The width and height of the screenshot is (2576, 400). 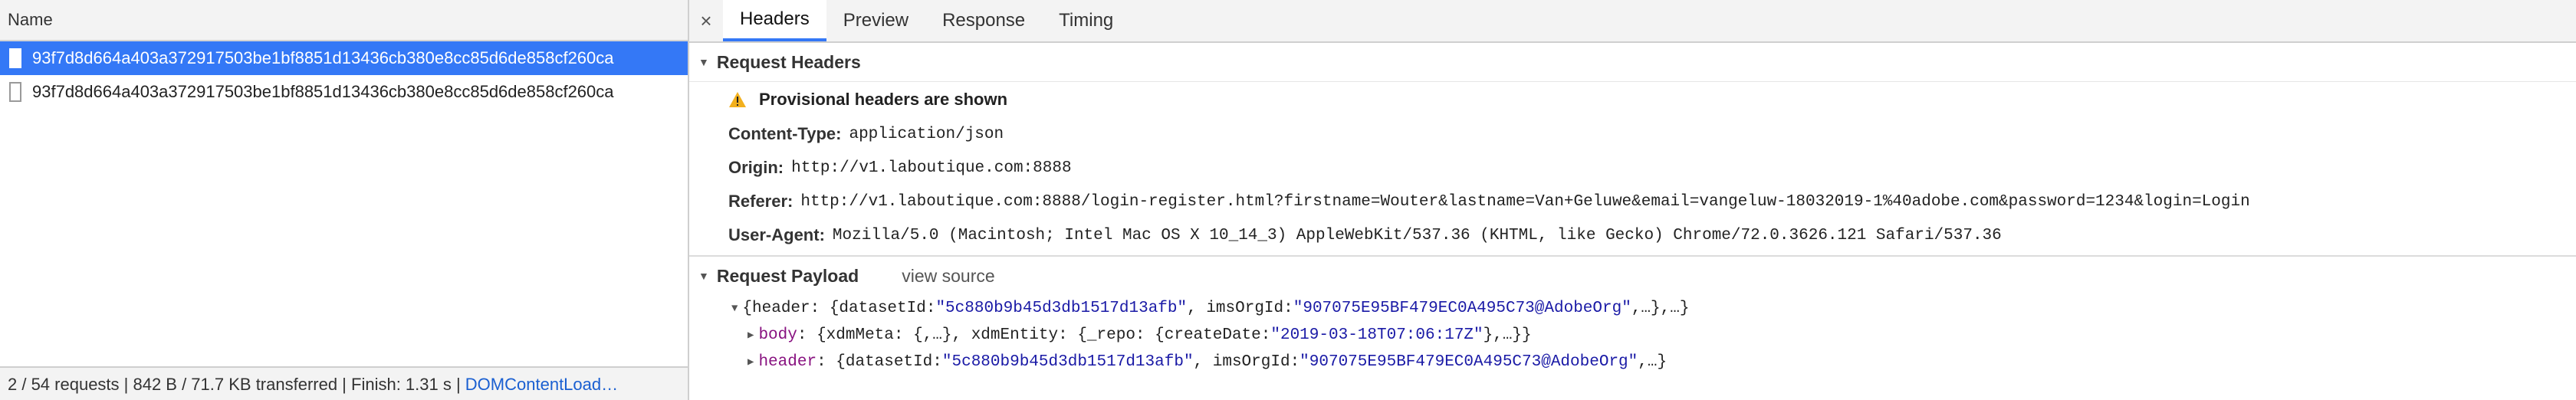 I want to click on details-tabbar: × Headers Preview Response Timing, so click(x=1632, y=21).